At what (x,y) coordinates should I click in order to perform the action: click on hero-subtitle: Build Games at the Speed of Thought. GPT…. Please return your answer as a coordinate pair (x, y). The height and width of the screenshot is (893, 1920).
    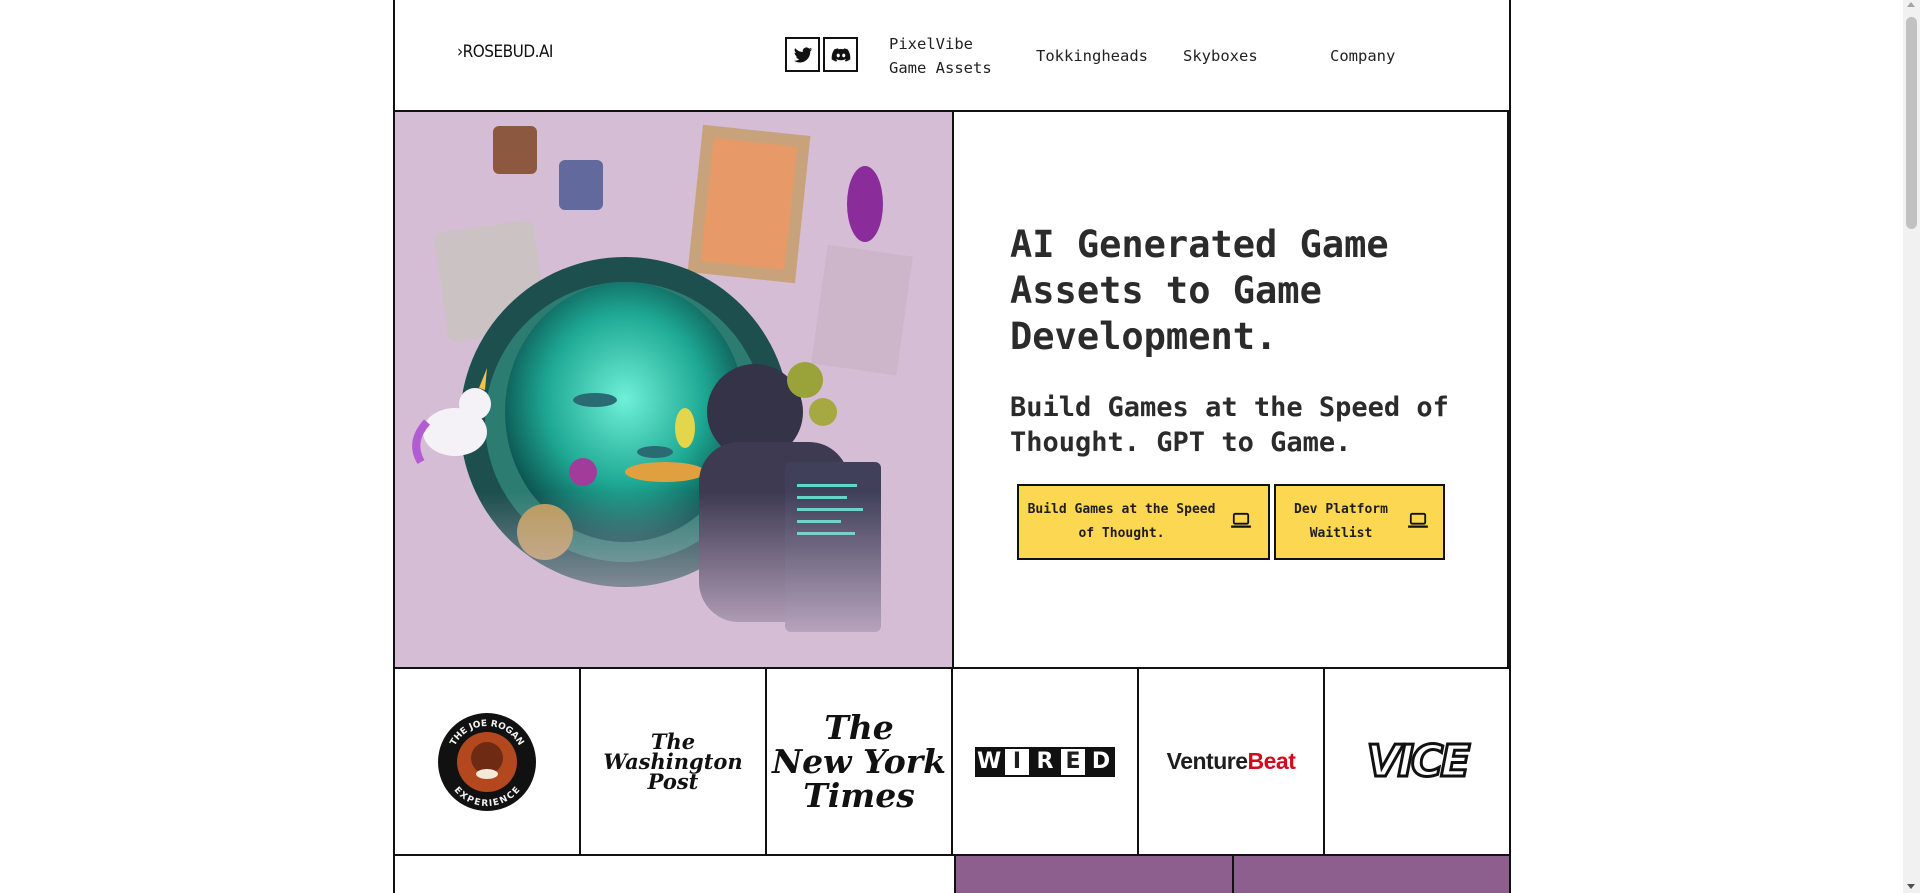
    Looking at the image, I should click on (1229, 425).